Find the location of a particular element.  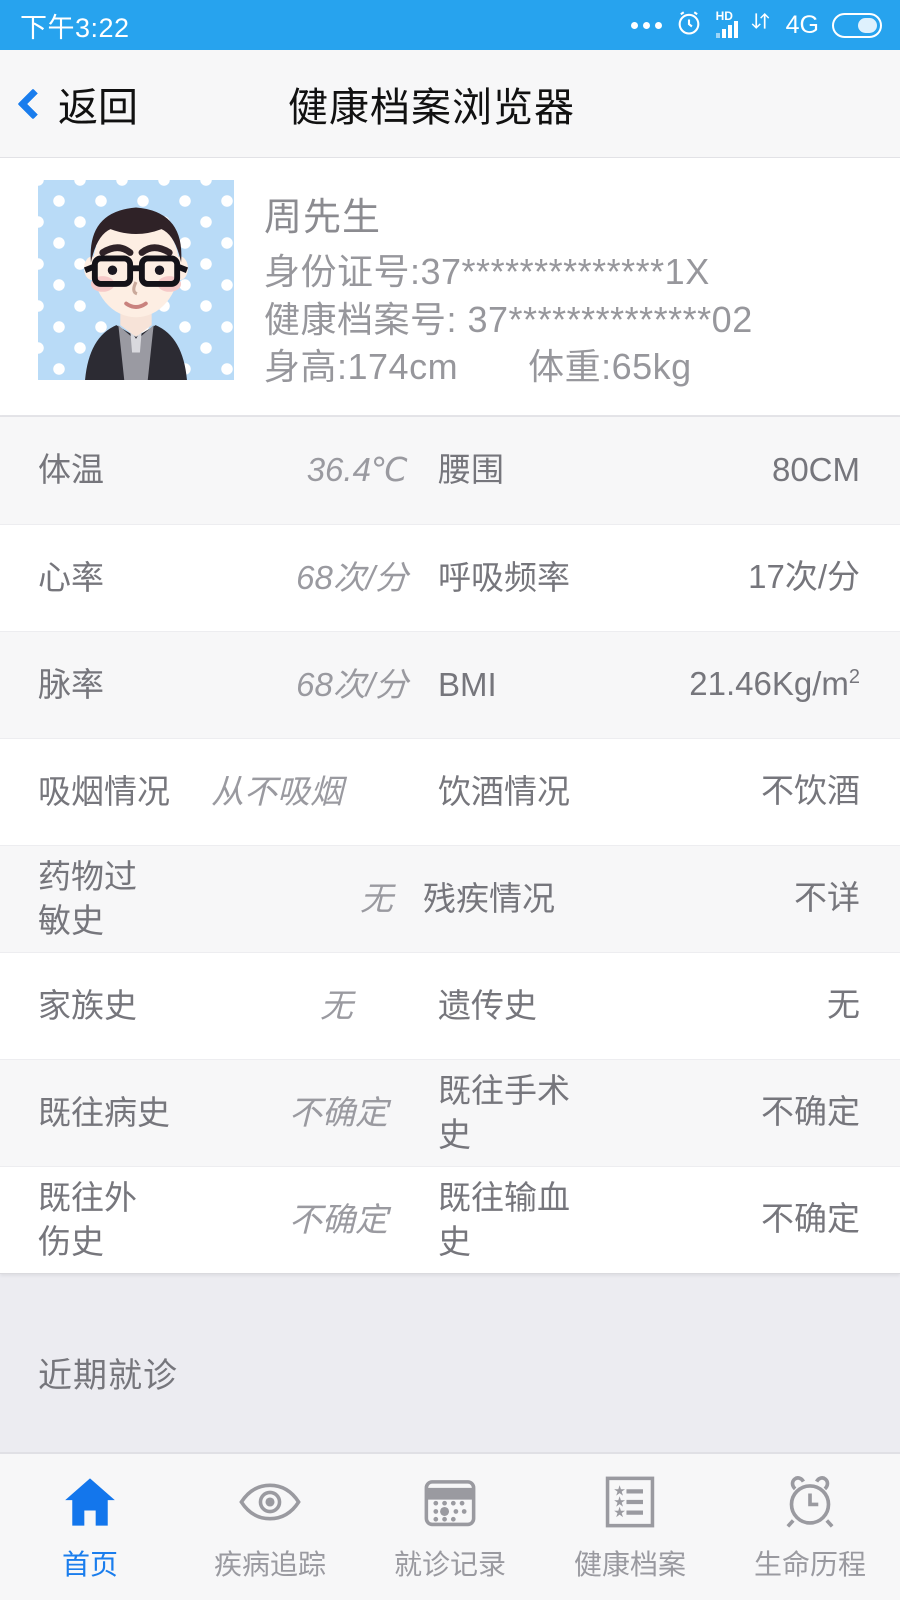

patient-weight: 体重:65kg is located at coordinates (610, 367).